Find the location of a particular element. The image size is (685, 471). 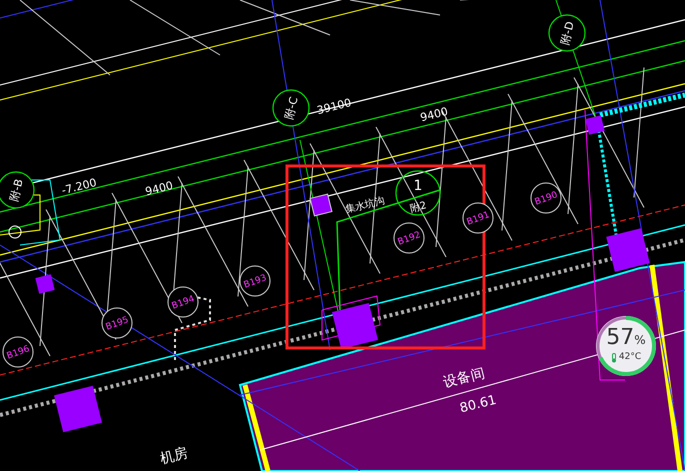

room-tag: B196 is located at coordinates (18, 352).